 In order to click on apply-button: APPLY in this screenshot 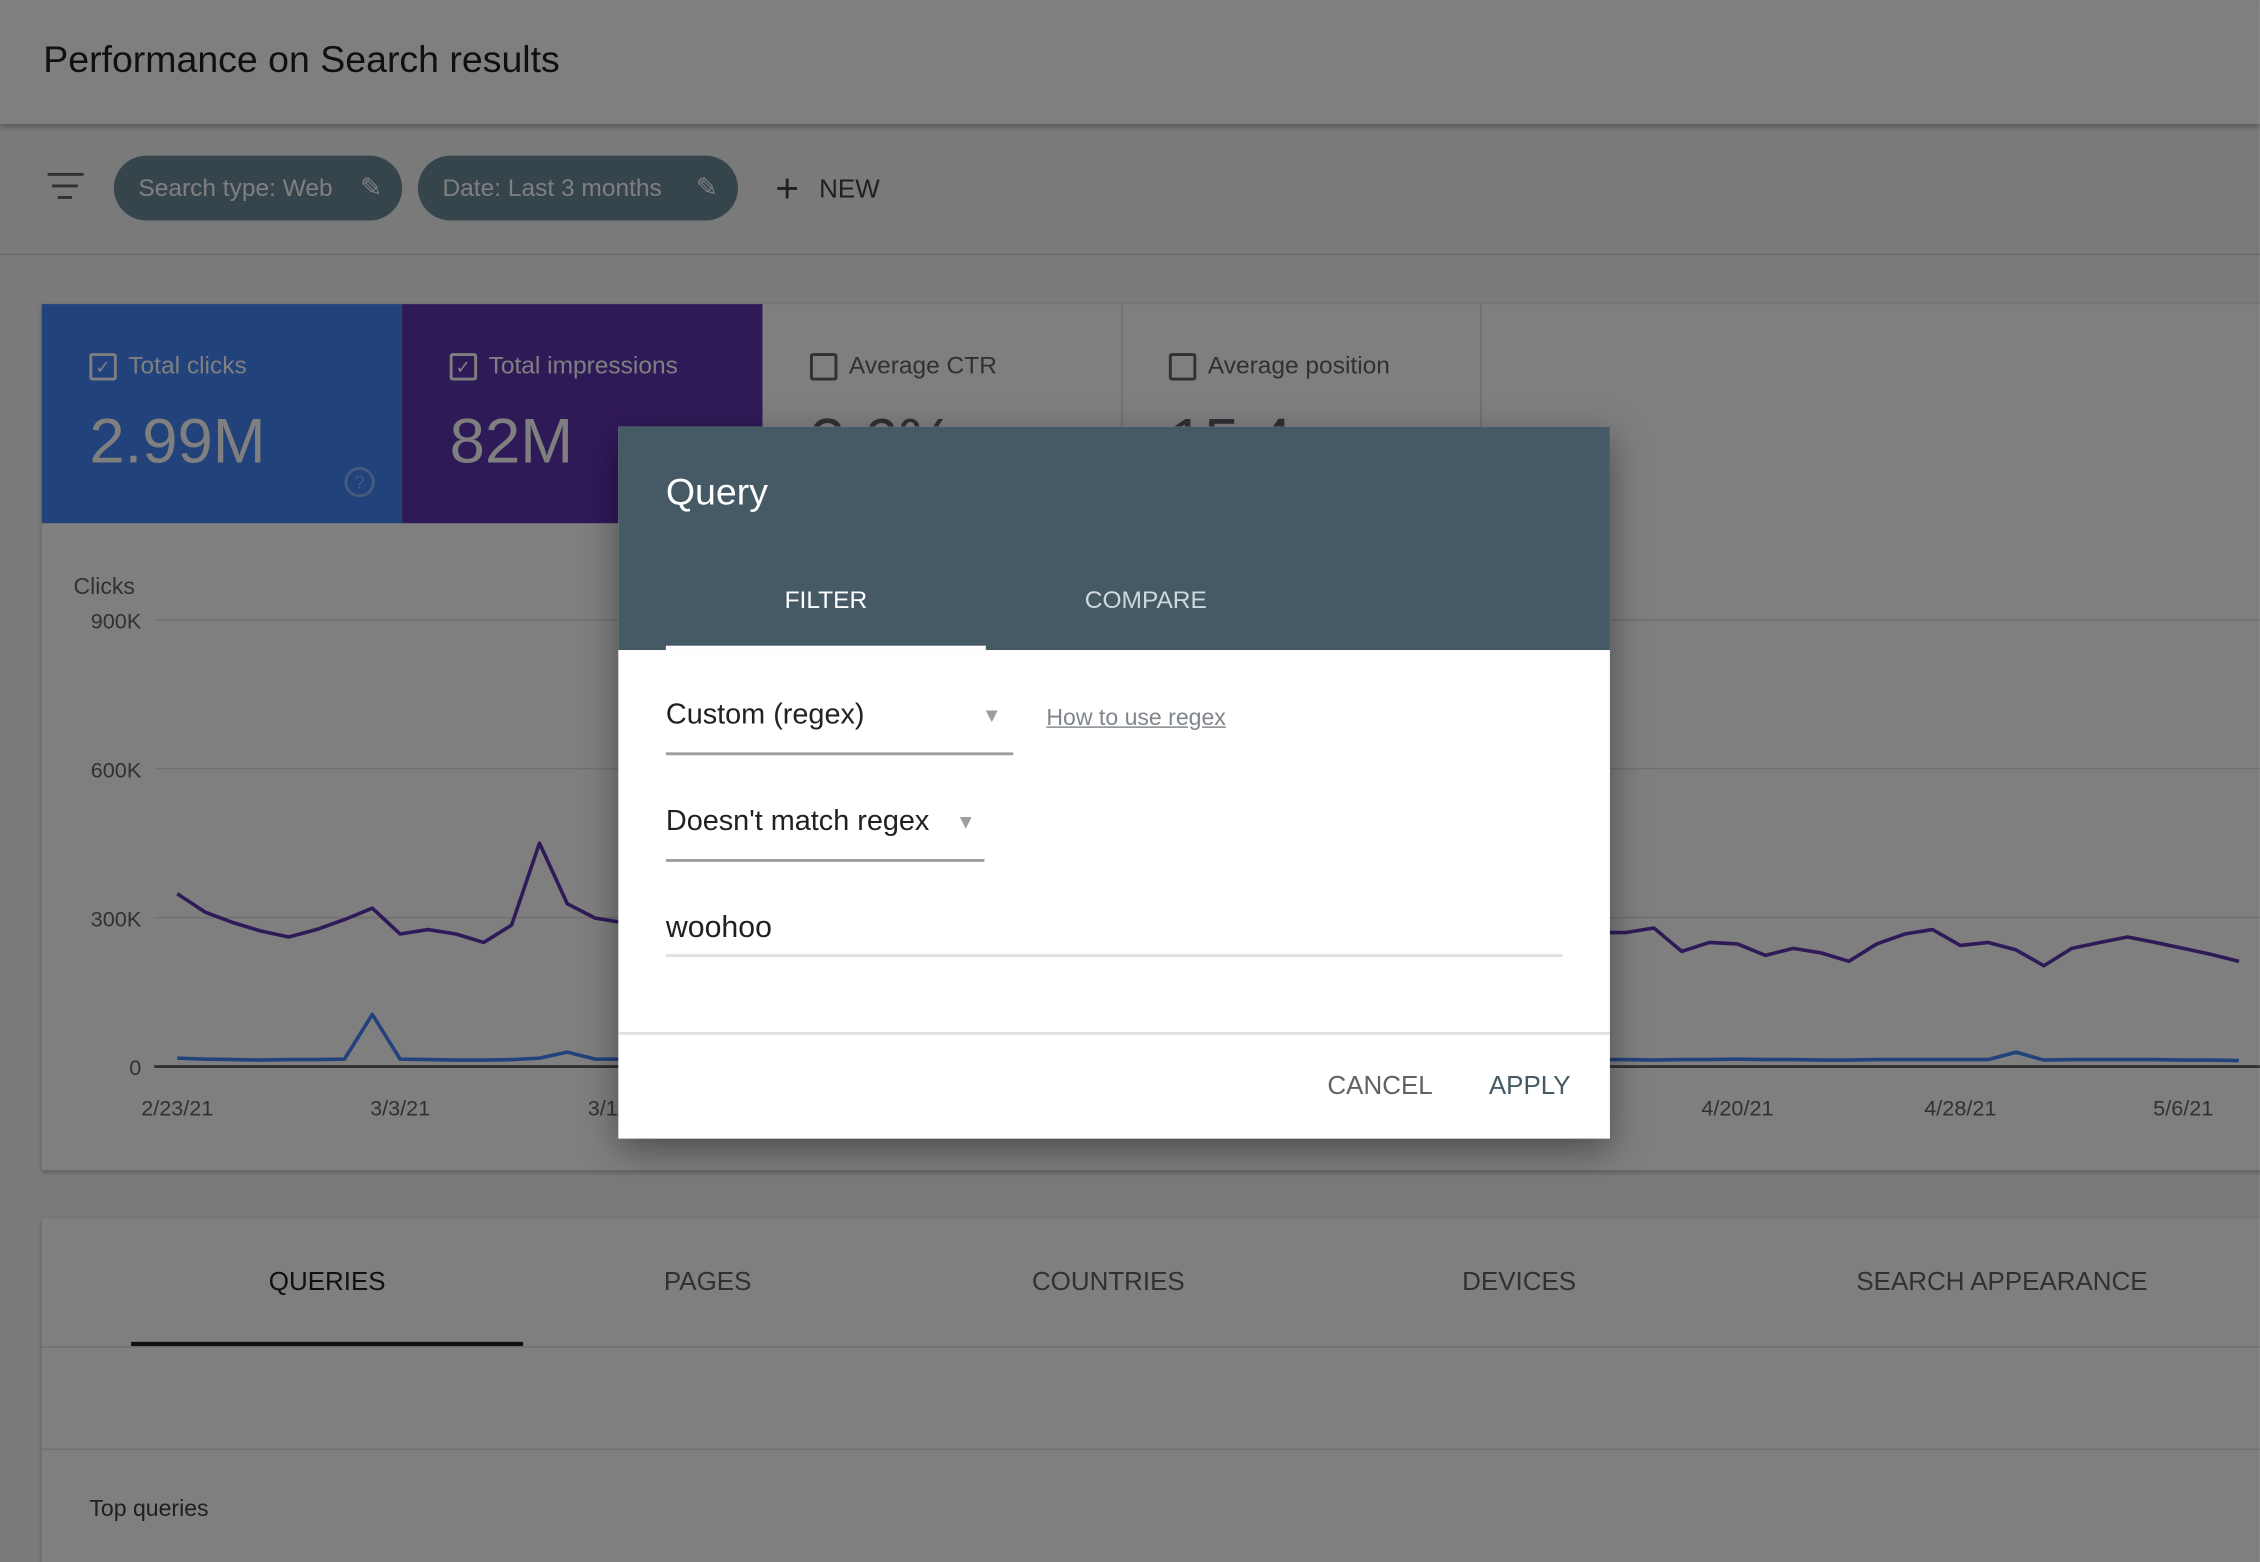, I will do `click(1530, 1086)`.